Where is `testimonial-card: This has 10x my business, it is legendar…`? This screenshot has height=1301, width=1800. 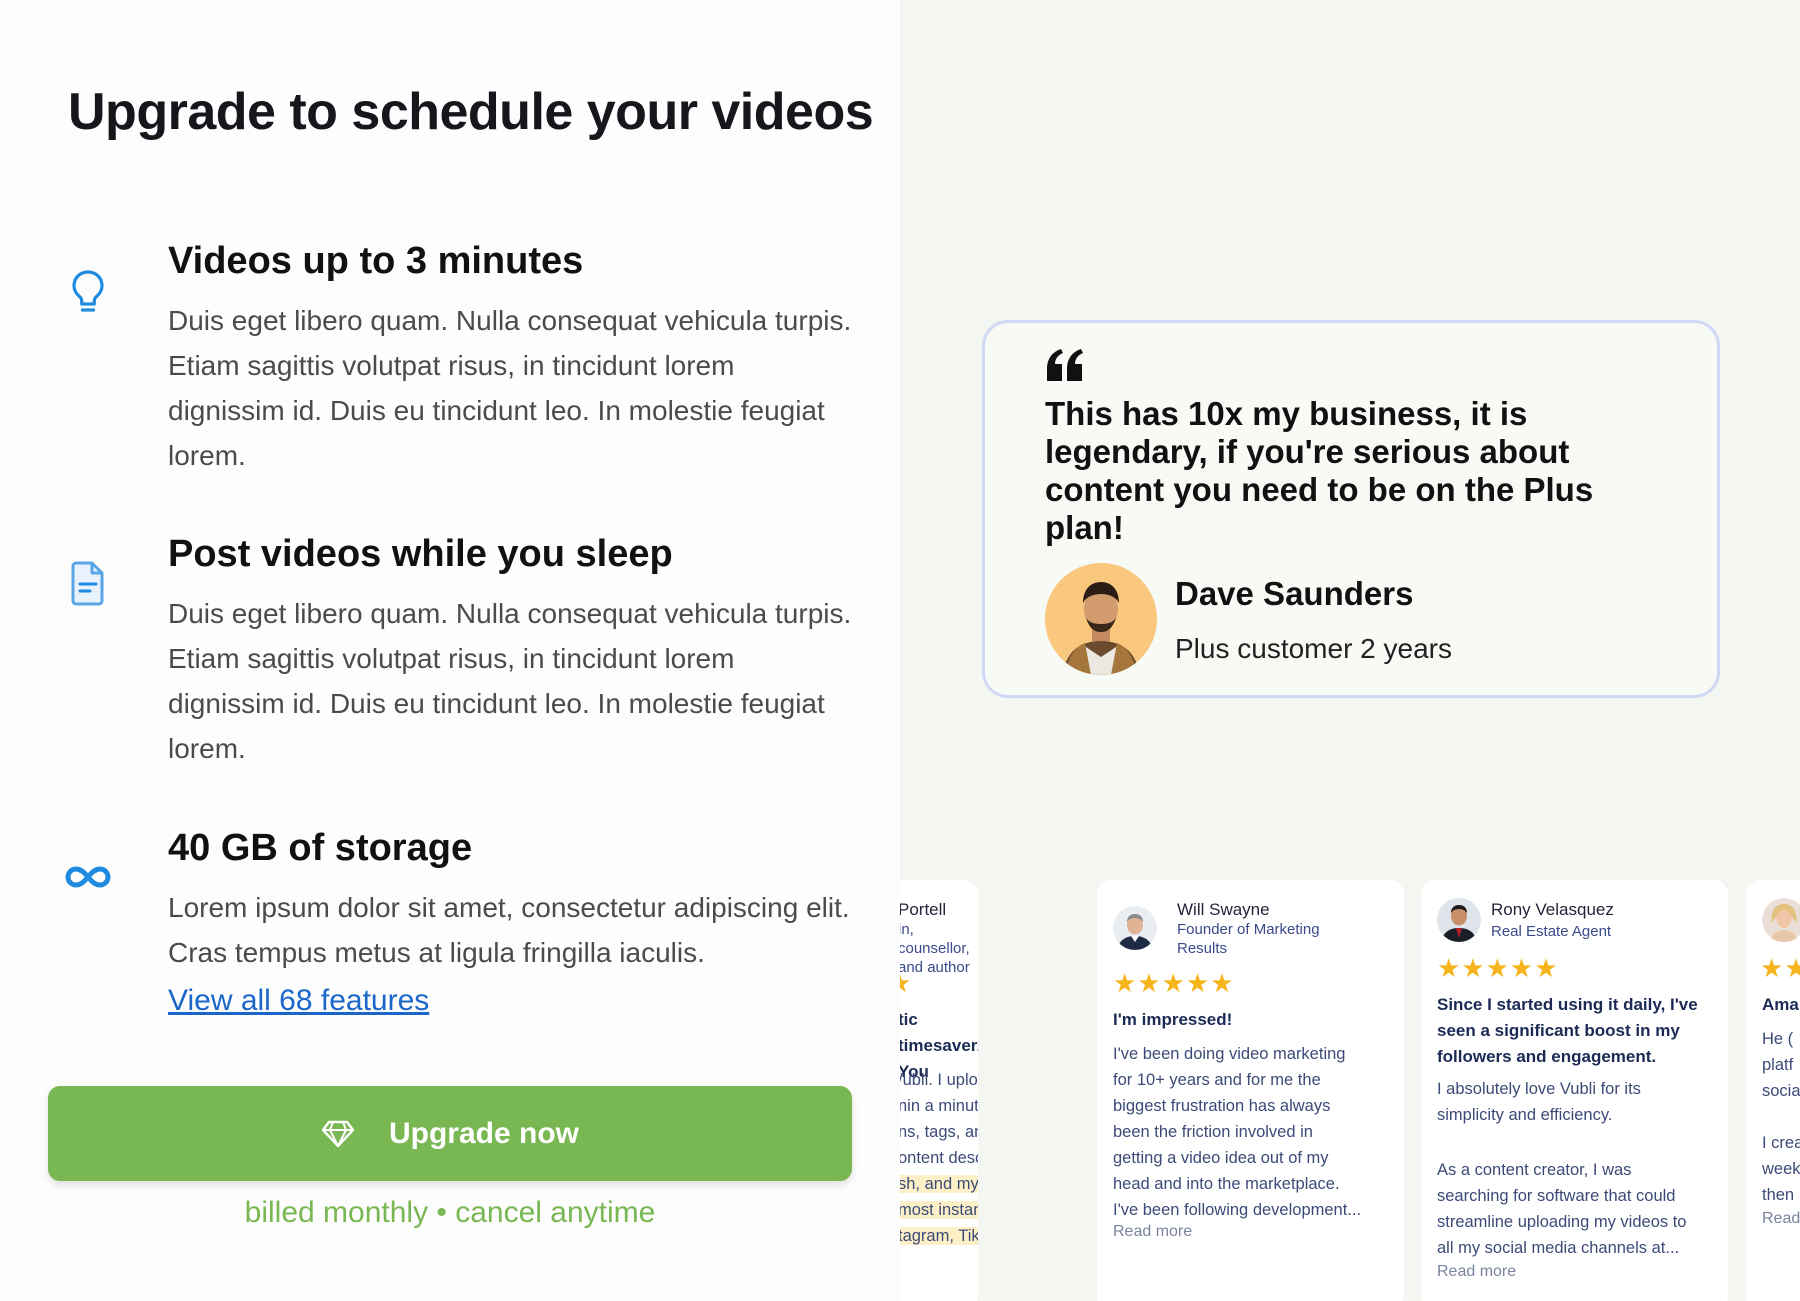 testimonial-card: This has 10x my business, it is legendar… is located at coordinates (1351, 509).